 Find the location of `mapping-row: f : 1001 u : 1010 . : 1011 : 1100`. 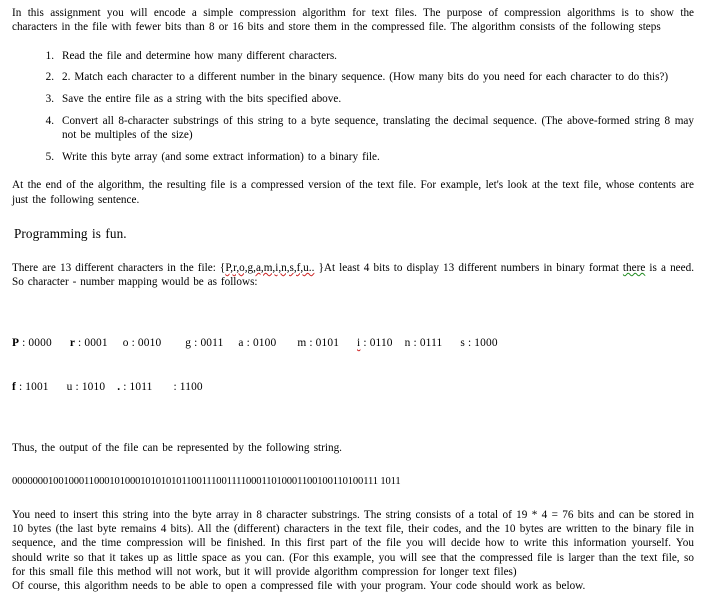

mapping-row: f : 1001 u : 1010 . : 1011 : 1100 is located at coordinates (107, 386).